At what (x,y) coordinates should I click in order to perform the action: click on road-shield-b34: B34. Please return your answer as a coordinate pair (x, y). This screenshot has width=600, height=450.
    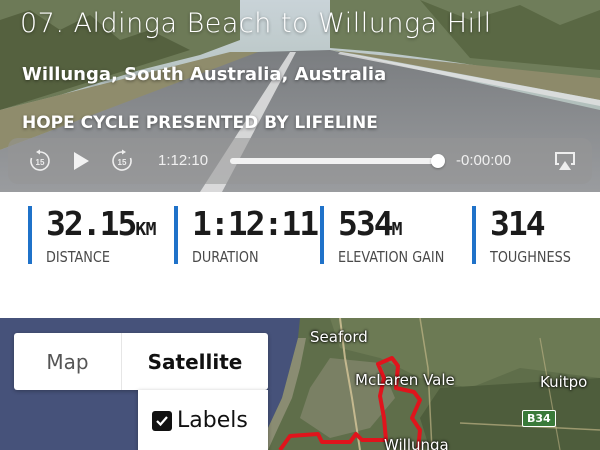
    Looking at the image, I should click on (539, 418).